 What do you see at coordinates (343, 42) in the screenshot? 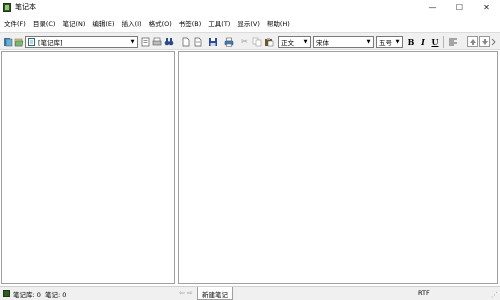
I see `font-family-select: 宋体 ▼` at bounding box center [343, 42].